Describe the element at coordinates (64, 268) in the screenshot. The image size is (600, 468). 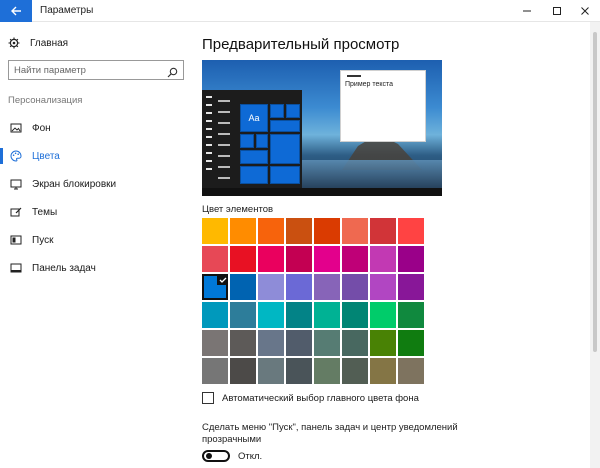
I see `sidebar-item-label: Панель задач` at that location.